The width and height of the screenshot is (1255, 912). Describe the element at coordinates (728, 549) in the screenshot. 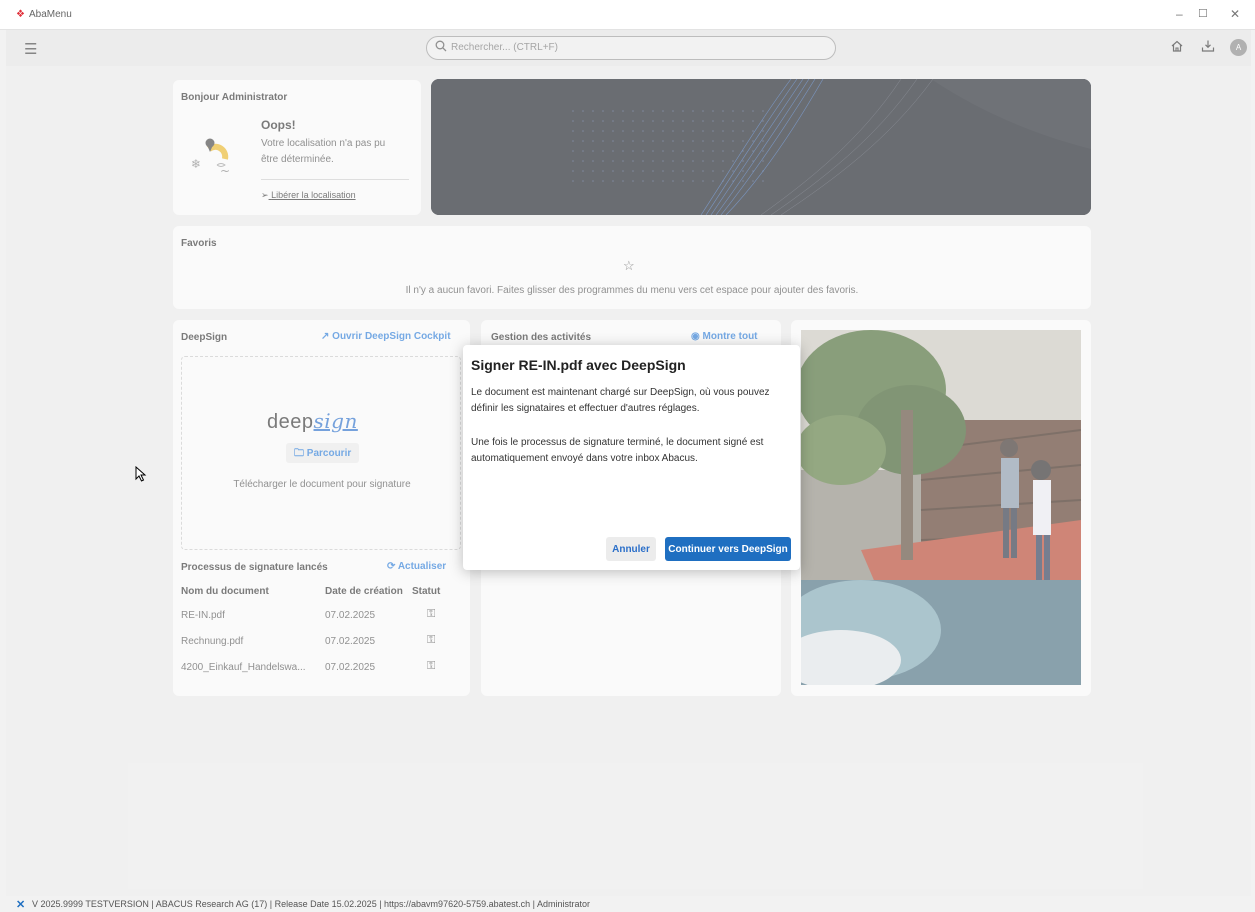

I see `continue-to-deepsign-button: Continuer vers DeepSign` at that location.